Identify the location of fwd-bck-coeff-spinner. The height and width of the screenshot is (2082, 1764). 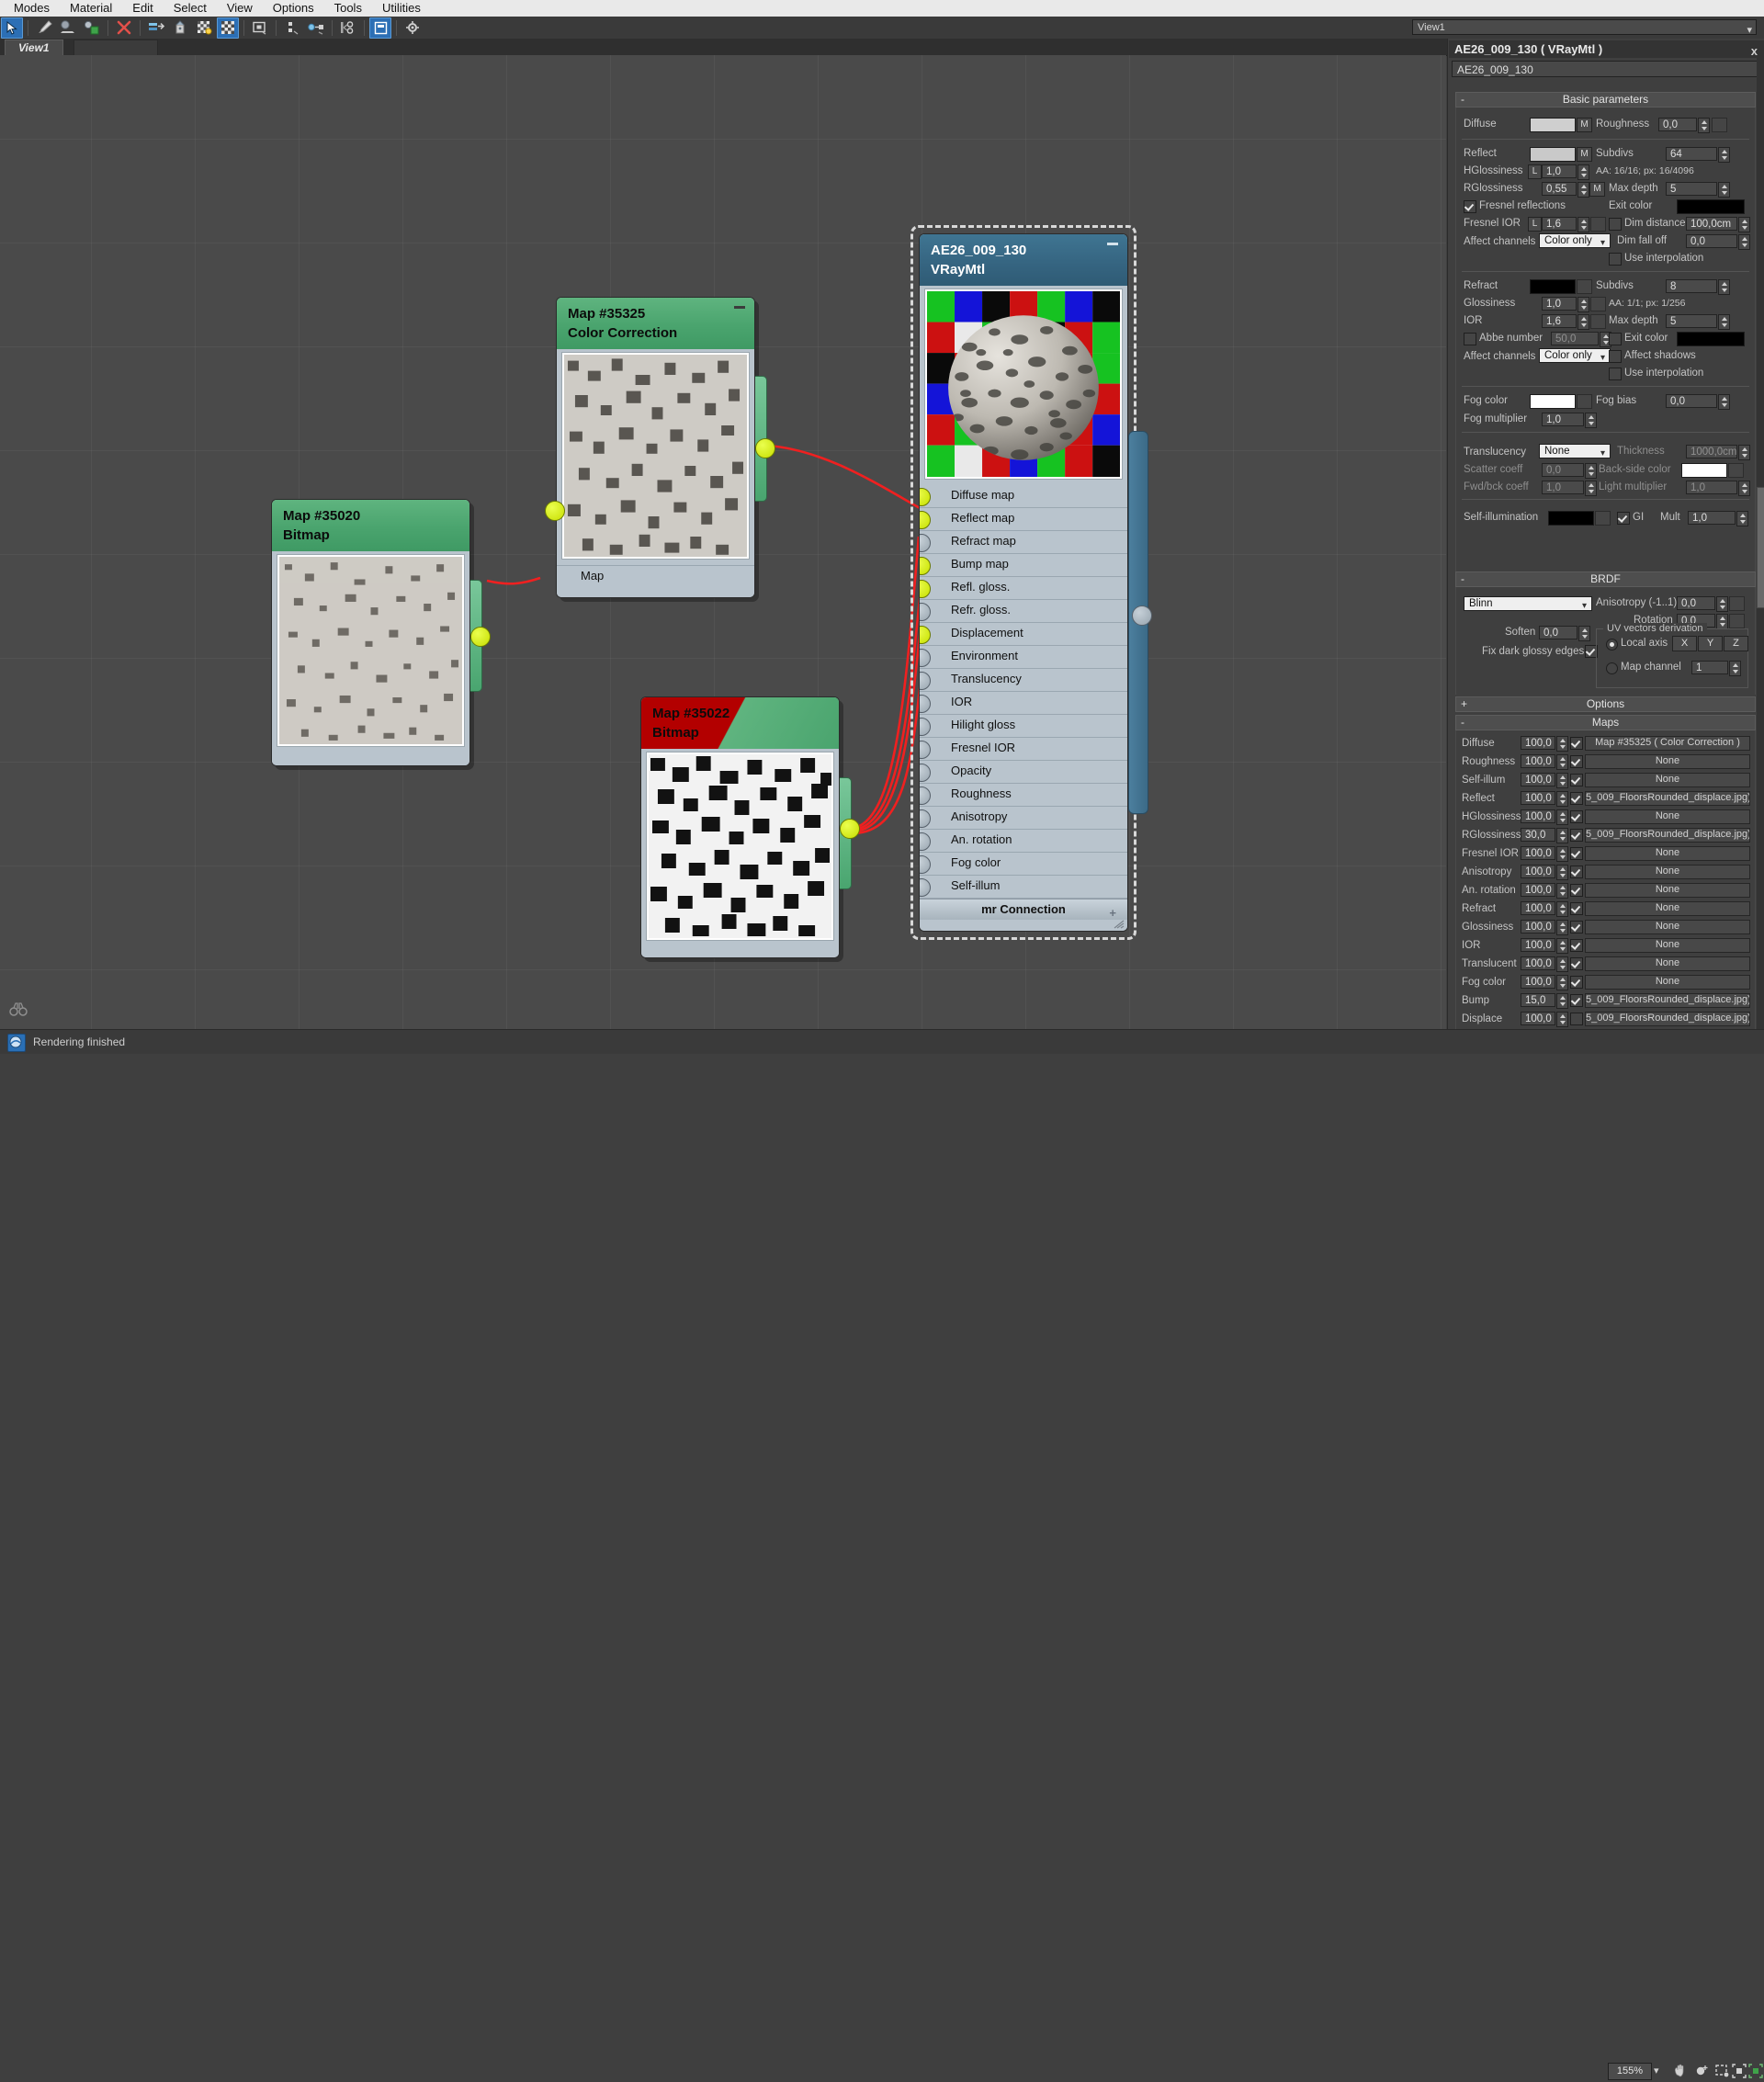
(1591, 489).